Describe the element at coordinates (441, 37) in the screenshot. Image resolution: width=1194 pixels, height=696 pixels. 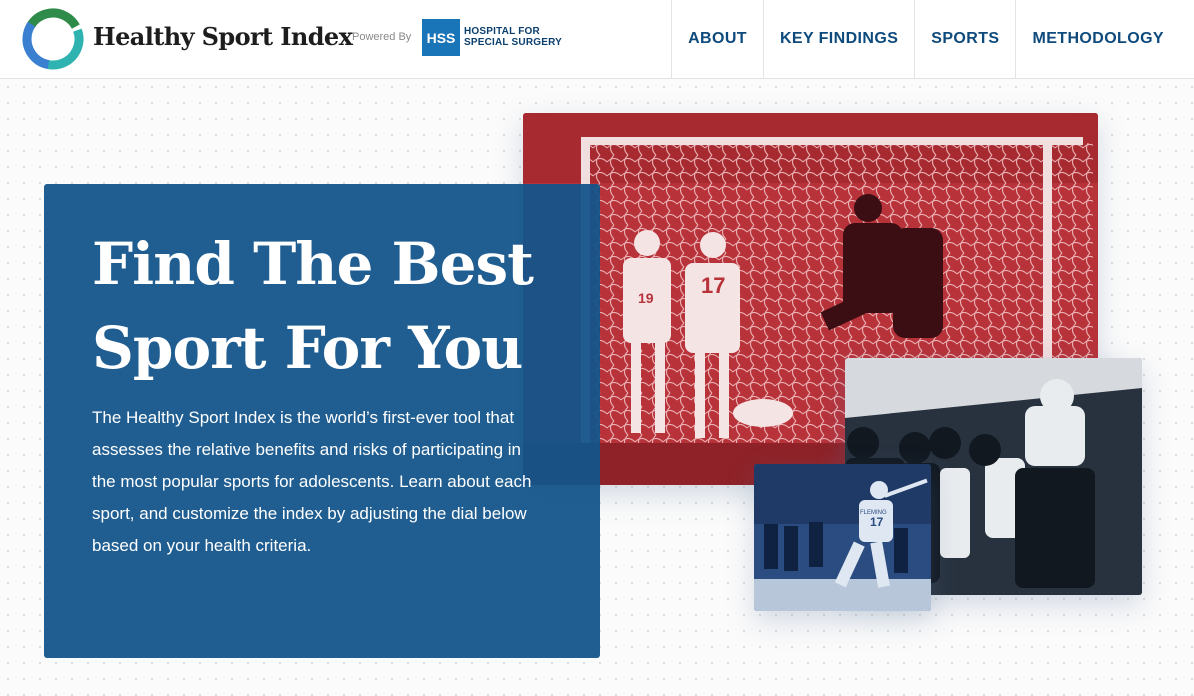
I see `hss-logo: HSS` at that location.